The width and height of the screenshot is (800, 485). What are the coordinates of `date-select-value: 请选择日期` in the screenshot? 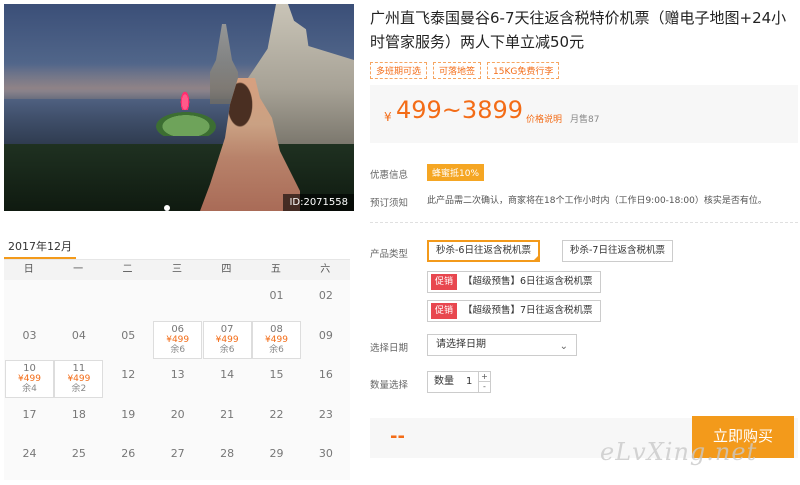 It's located at (461, 344).